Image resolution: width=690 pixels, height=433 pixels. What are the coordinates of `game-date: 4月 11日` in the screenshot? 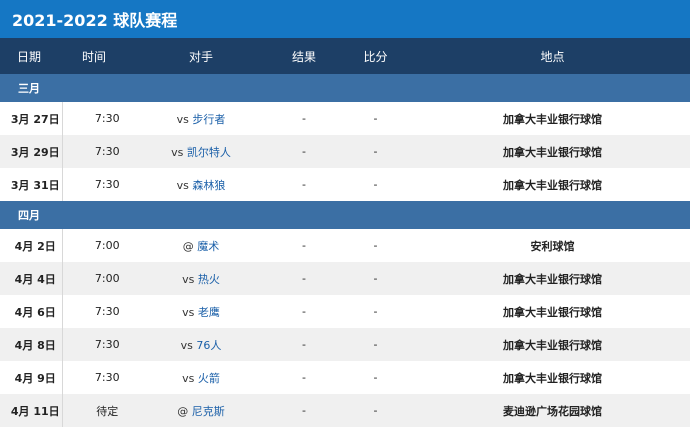 It's located at (31, 410).